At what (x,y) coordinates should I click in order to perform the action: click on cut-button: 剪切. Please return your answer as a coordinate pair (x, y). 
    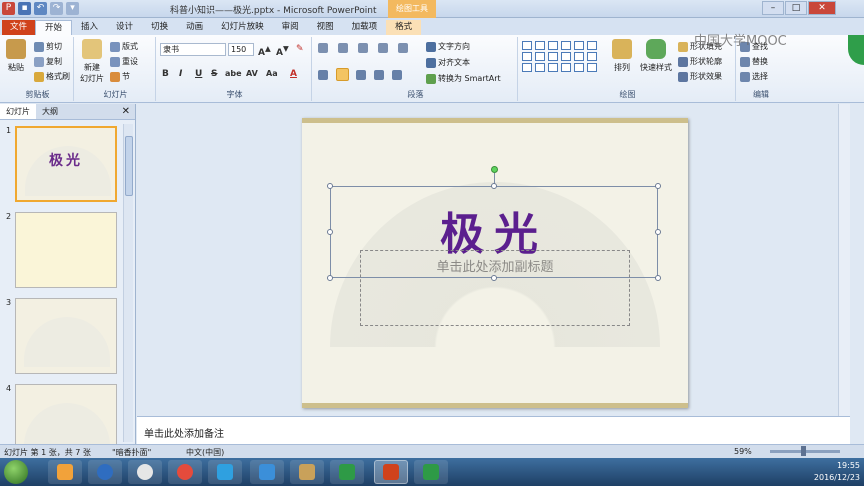
    Looking at the image, I should click on (48, 46).